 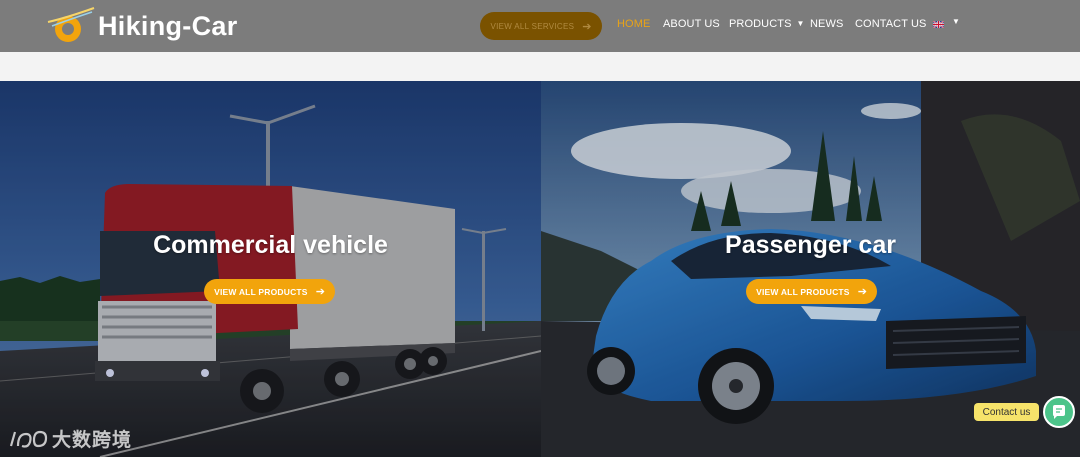 I want to click on nav-news: NEWS, so click(x=826, y=24).